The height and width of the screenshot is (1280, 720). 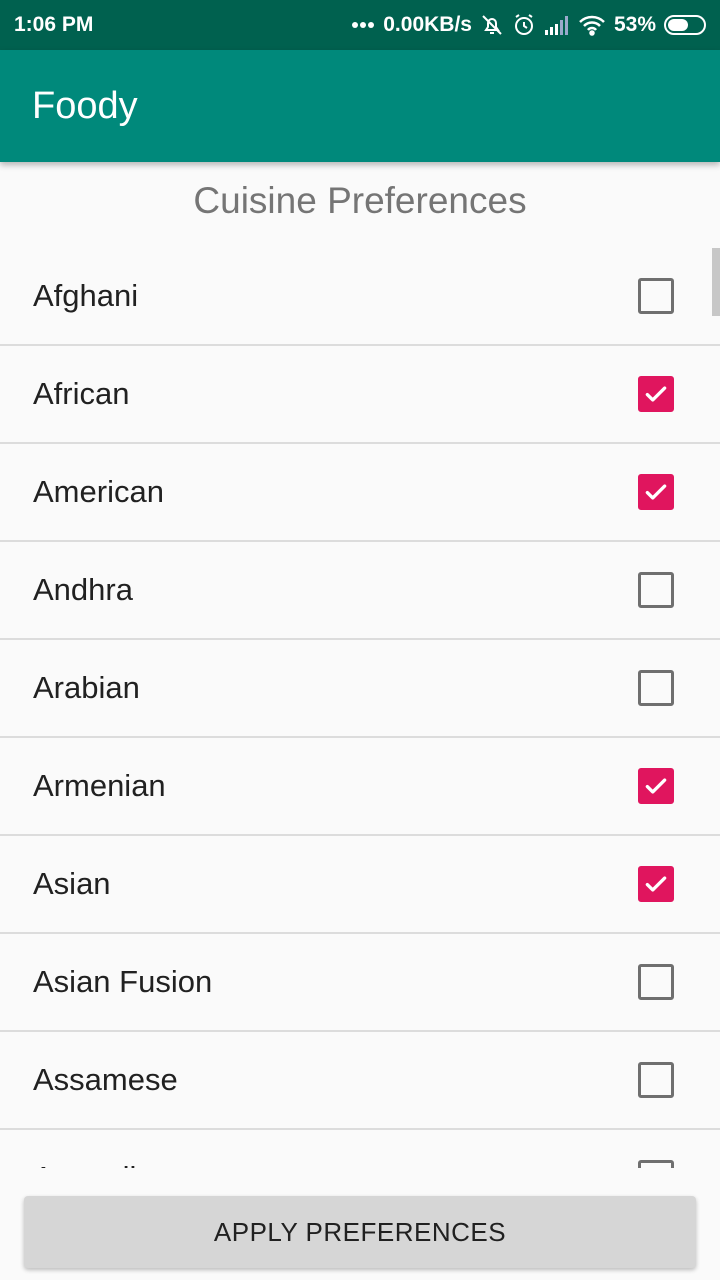 What do you see at coordinates (363, 25) in the screenshot?
I see `dots-icon` at bounding box center [363, 25].